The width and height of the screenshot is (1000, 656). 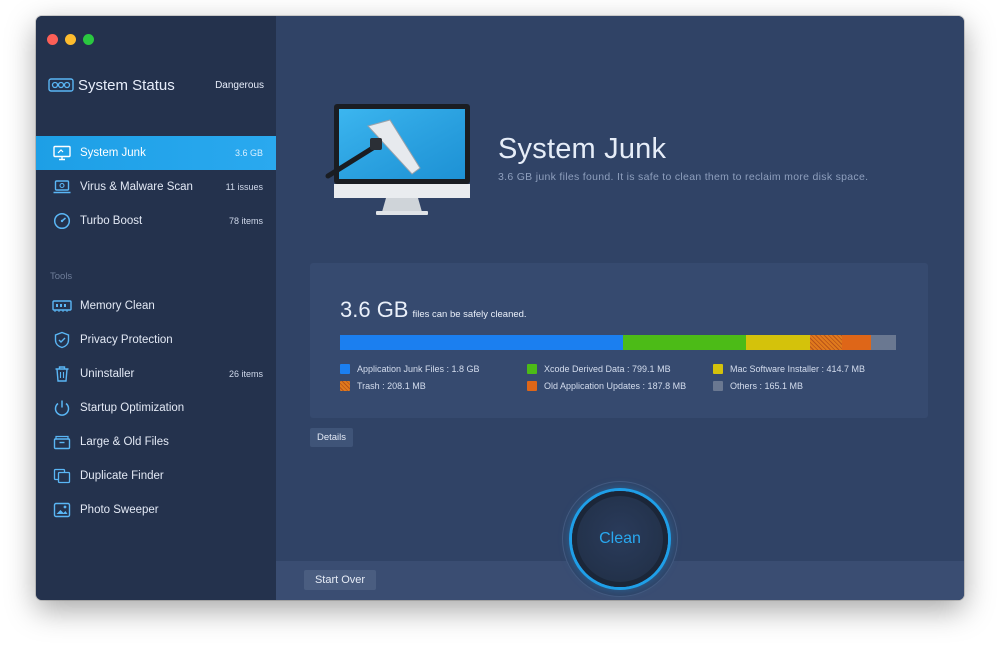 I want to click on sidebar-item-system-junk: System Junk 3.6 GB, so click(x=156, y=153).